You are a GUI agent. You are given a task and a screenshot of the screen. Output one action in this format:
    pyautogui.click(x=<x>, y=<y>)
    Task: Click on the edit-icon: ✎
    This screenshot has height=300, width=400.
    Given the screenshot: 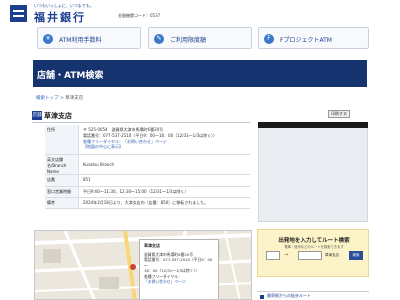 What is the action you would take?
    pyautogui.click(x=159, y=39)
    